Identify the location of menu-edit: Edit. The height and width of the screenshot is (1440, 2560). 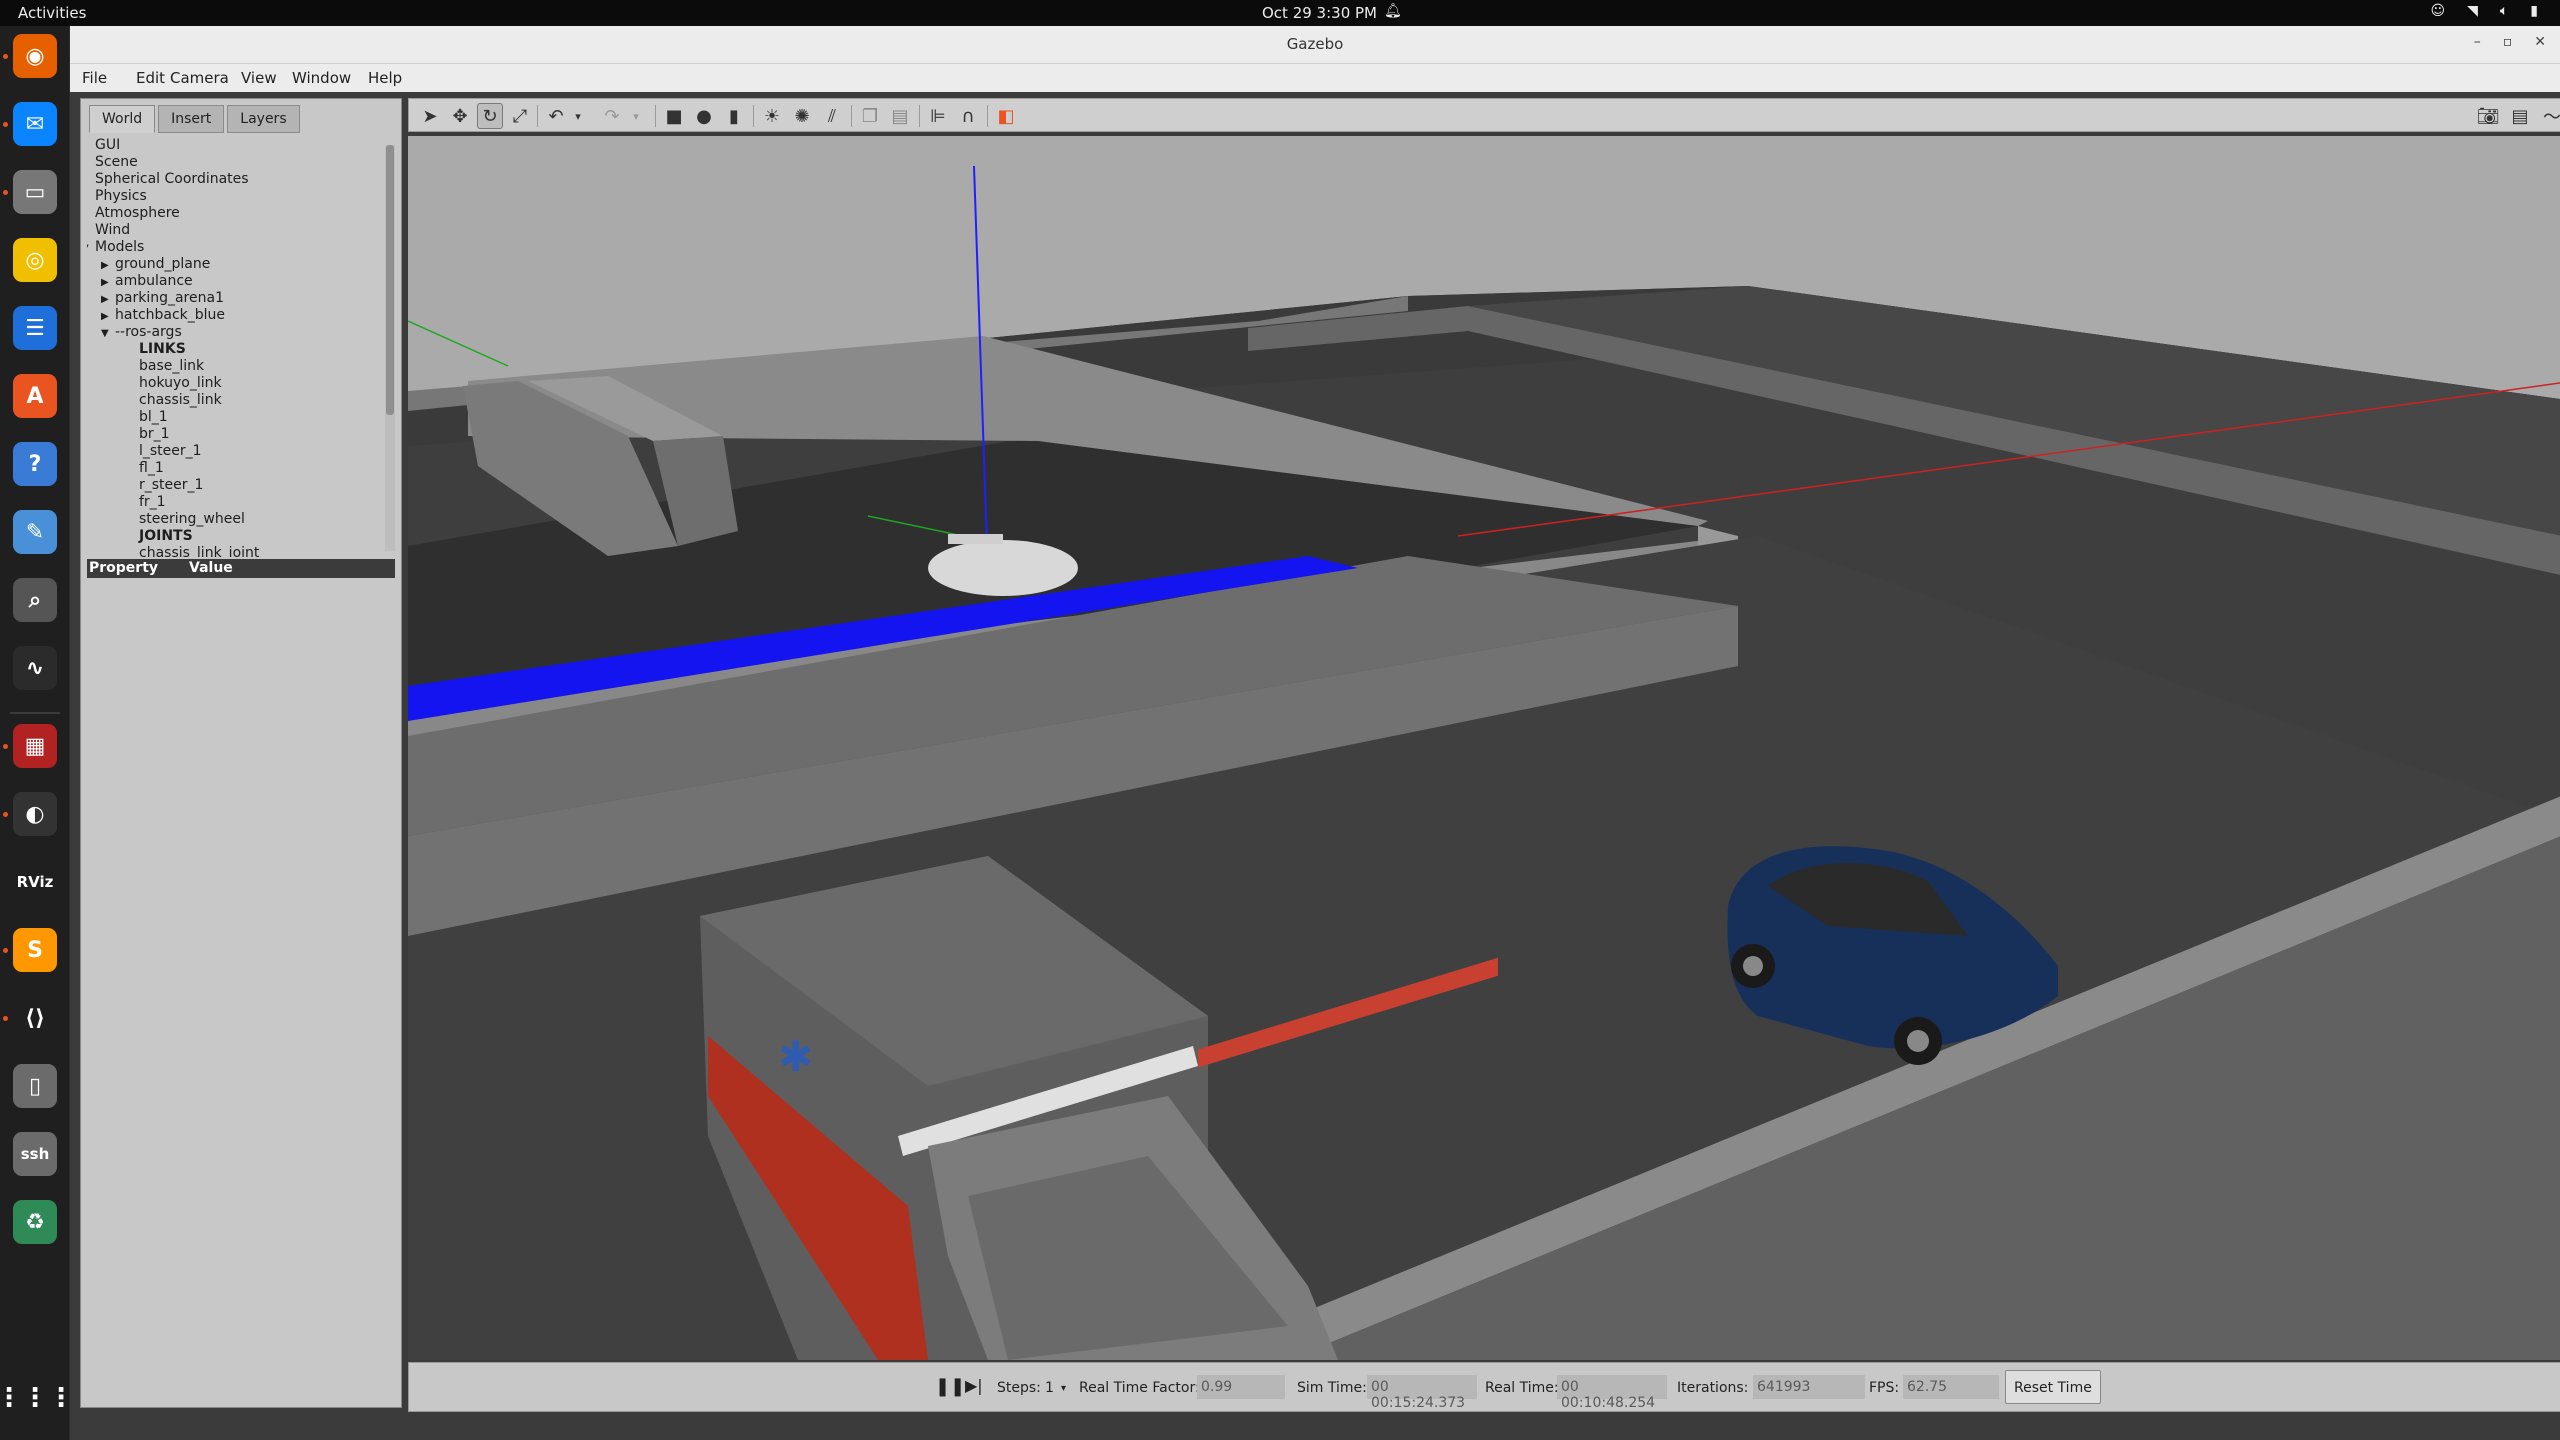
(150, 78).